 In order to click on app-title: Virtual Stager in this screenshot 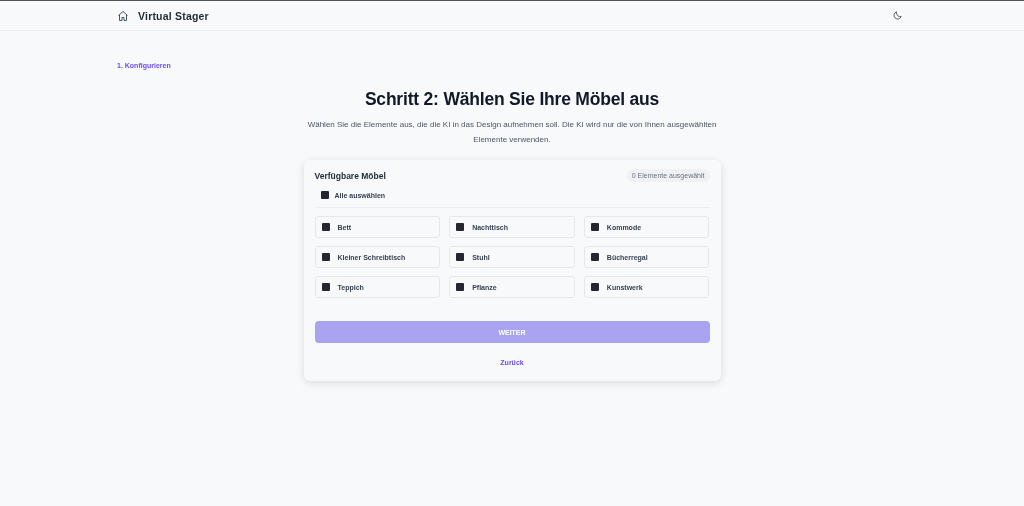, I will do `click(173, 15)`.